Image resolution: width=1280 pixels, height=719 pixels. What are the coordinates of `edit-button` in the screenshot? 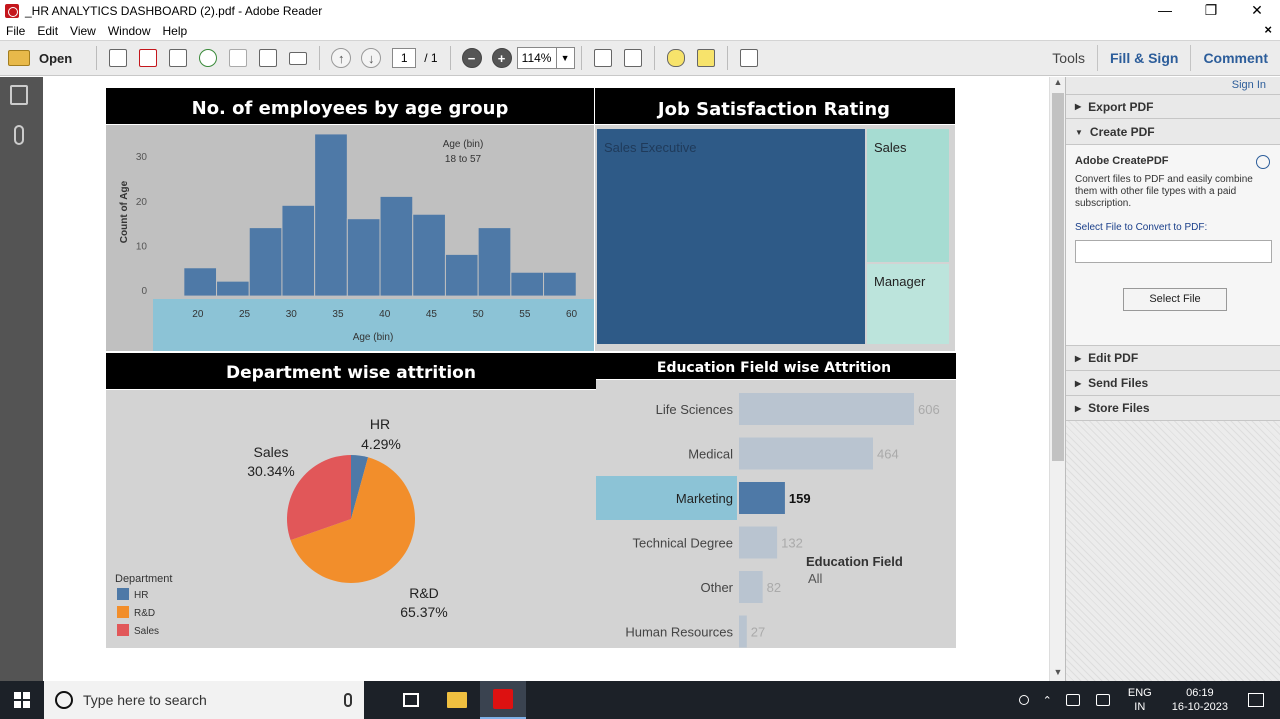 It's located at (178, 58).